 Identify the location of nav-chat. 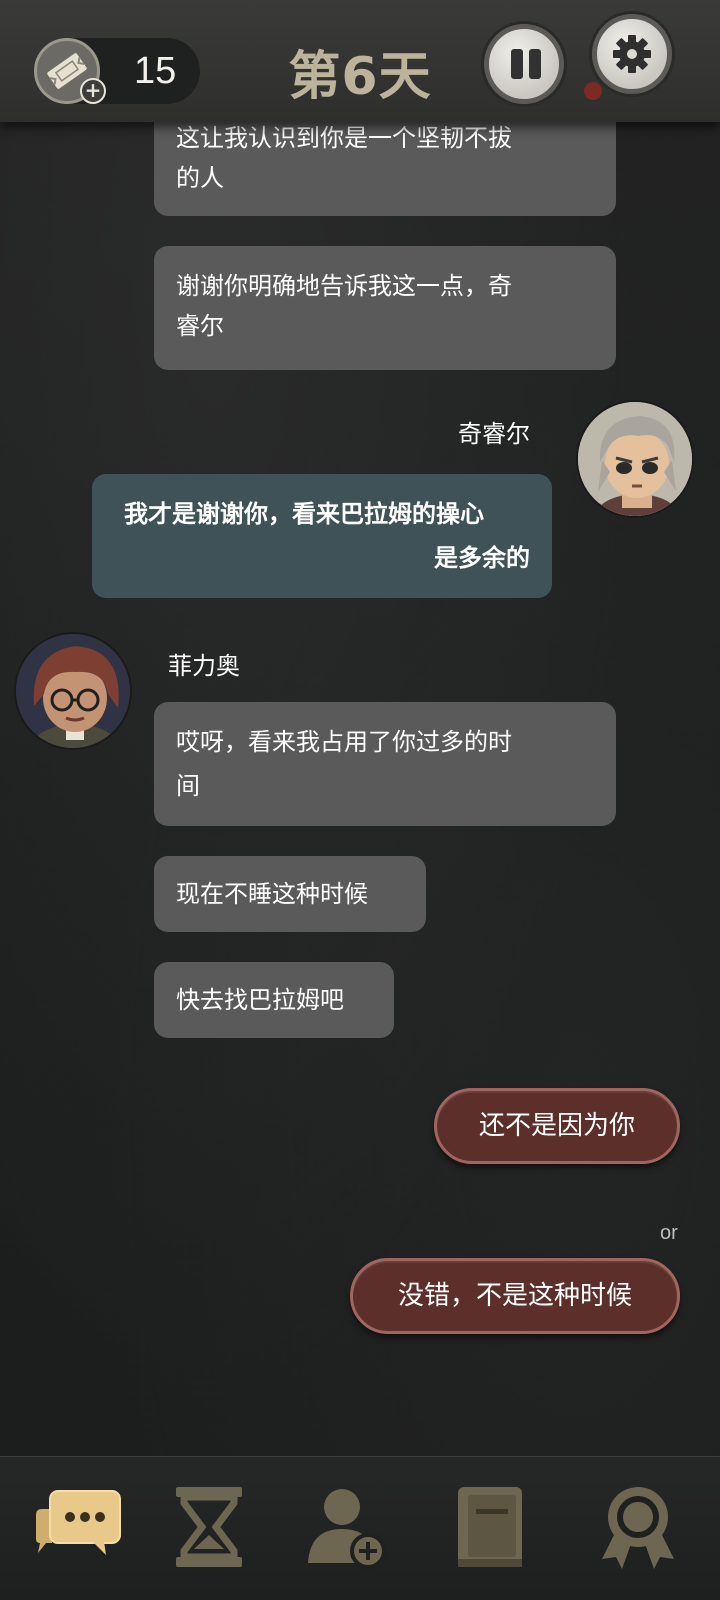
(72, 1528).